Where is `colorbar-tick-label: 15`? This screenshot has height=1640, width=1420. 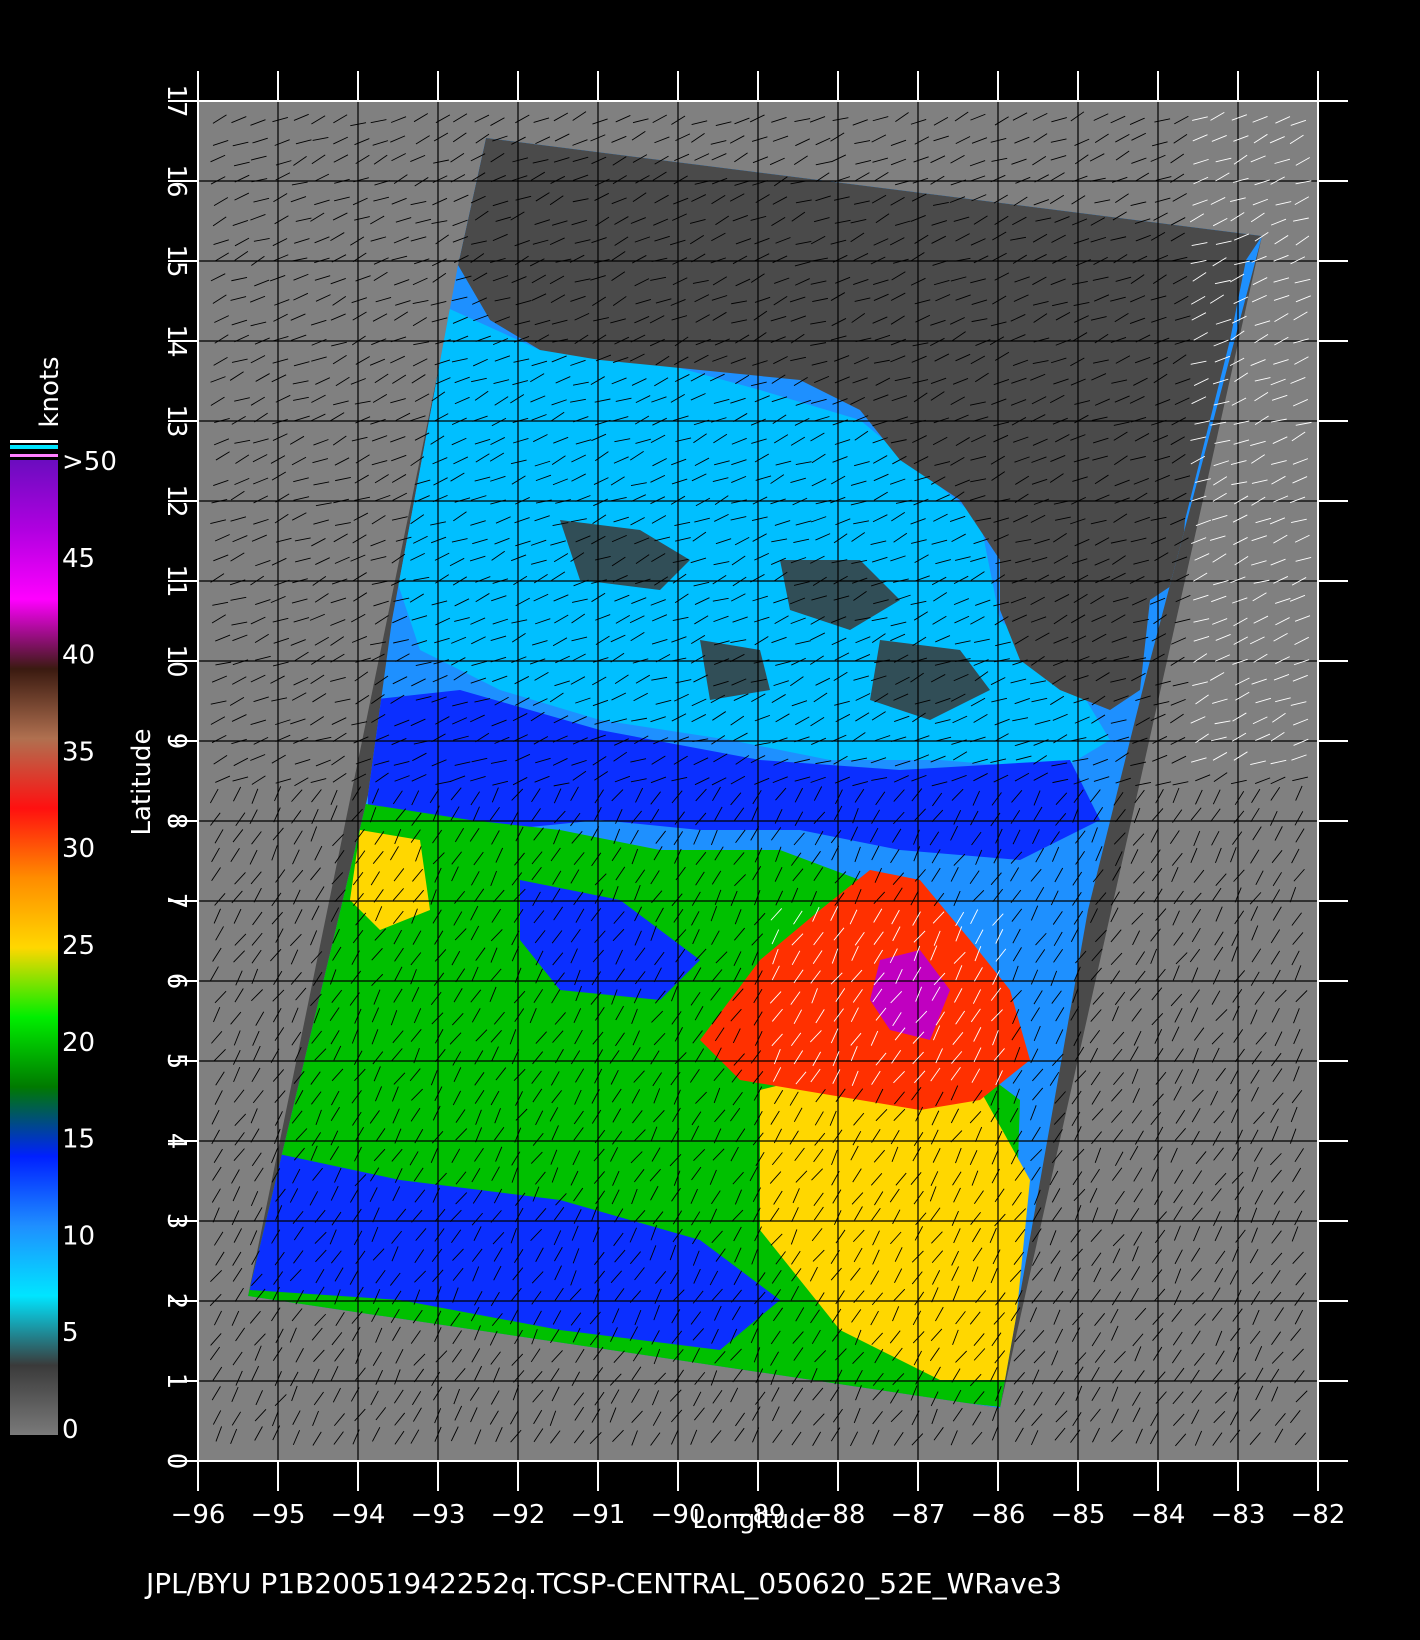
colorbar-tick-label: 15 is located at coordinates (78, 1140).